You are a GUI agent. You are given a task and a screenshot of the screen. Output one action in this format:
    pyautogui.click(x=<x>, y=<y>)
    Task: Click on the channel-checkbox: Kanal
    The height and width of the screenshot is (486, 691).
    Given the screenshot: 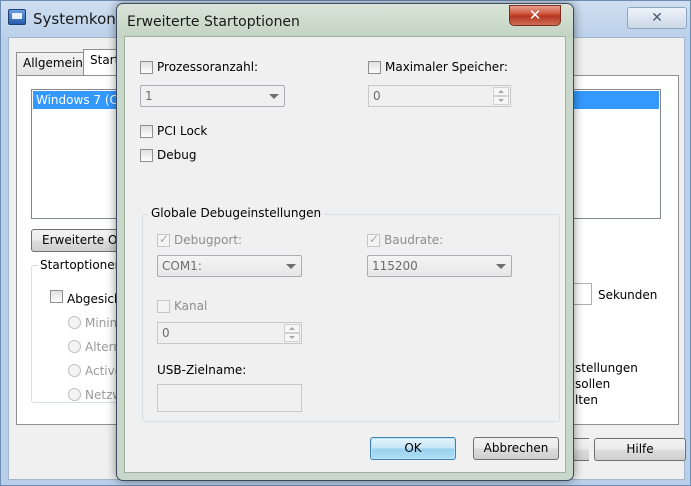 What is the action you would take?
    pyautogui.click(x=182, y=306)
    